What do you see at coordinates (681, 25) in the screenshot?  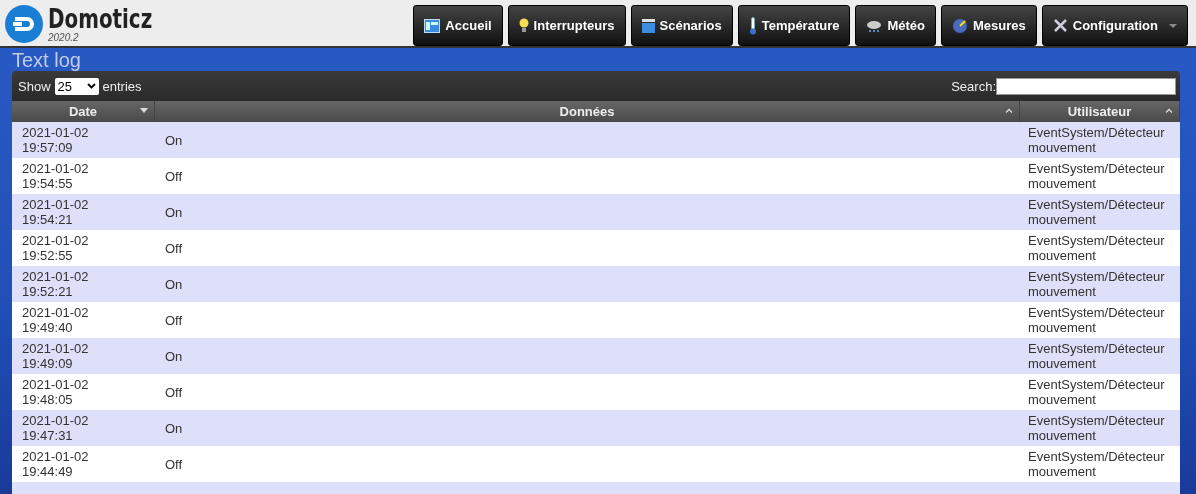 I see `nav-button: Scénarios` at bounding box center [681, 25].